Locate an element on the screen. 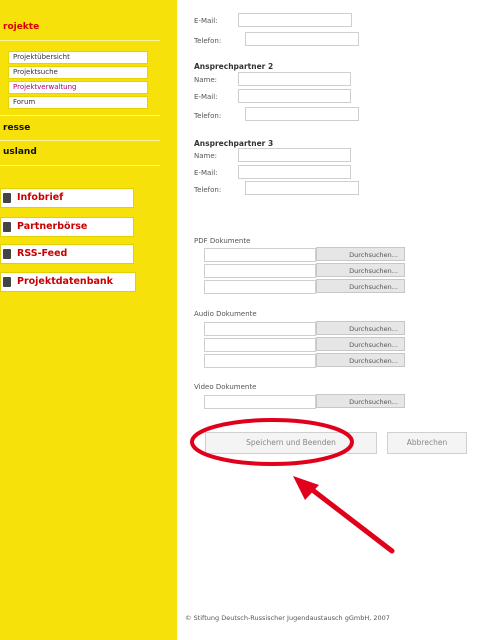 Image resolution: width=478 pixels, height=640 pixels. telefon-field is located at coordinates (302, 39).